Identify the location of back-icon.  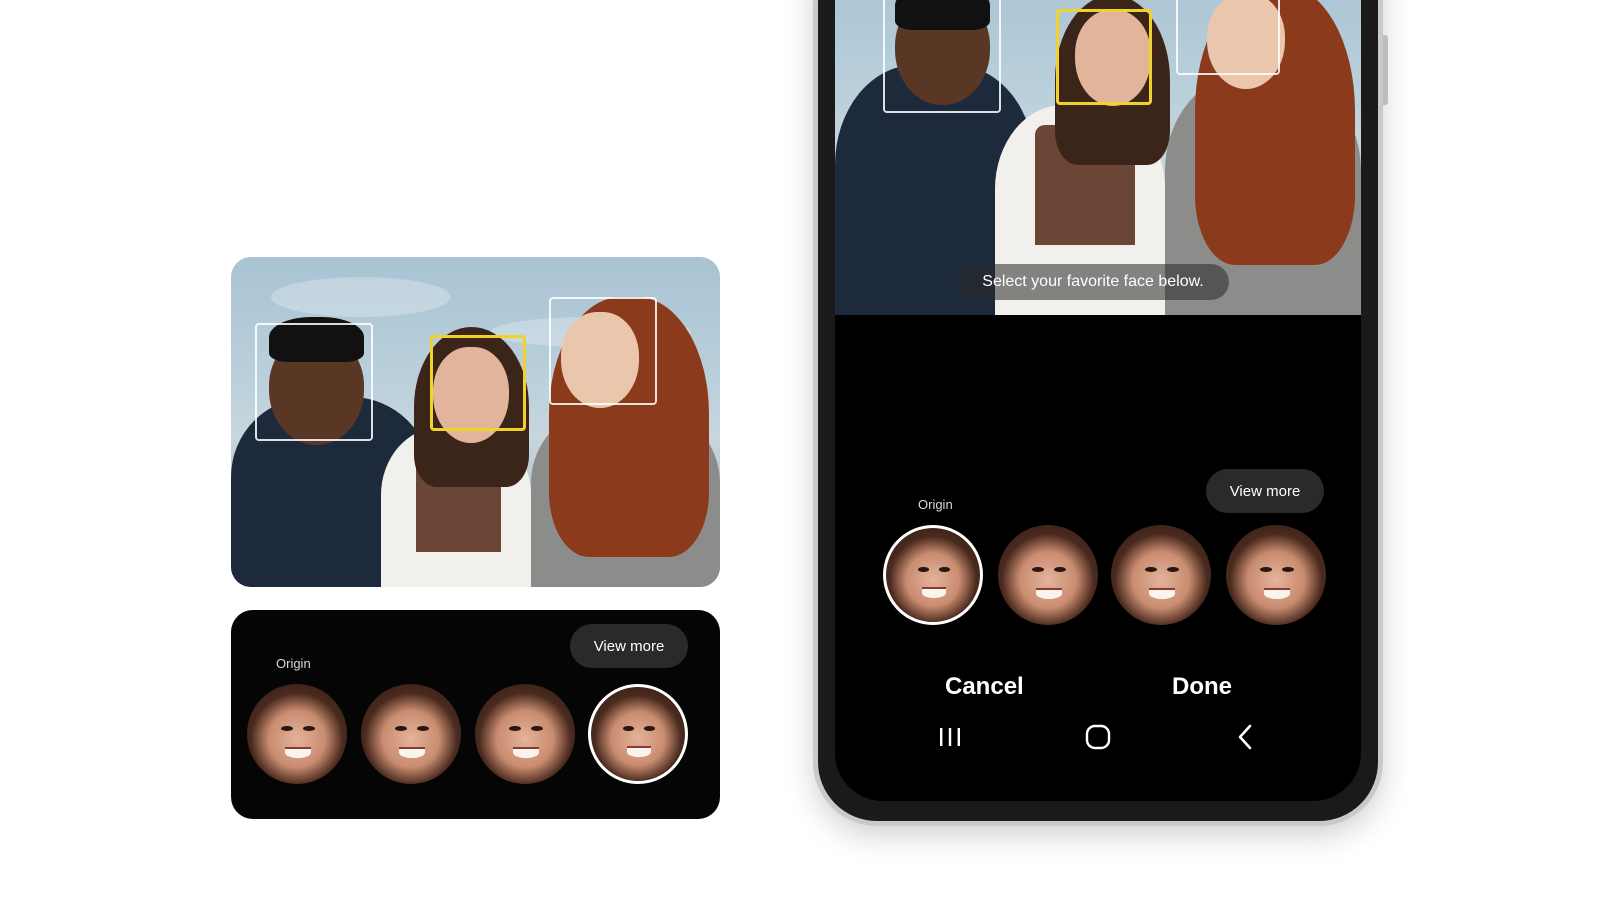
(1245, 737).